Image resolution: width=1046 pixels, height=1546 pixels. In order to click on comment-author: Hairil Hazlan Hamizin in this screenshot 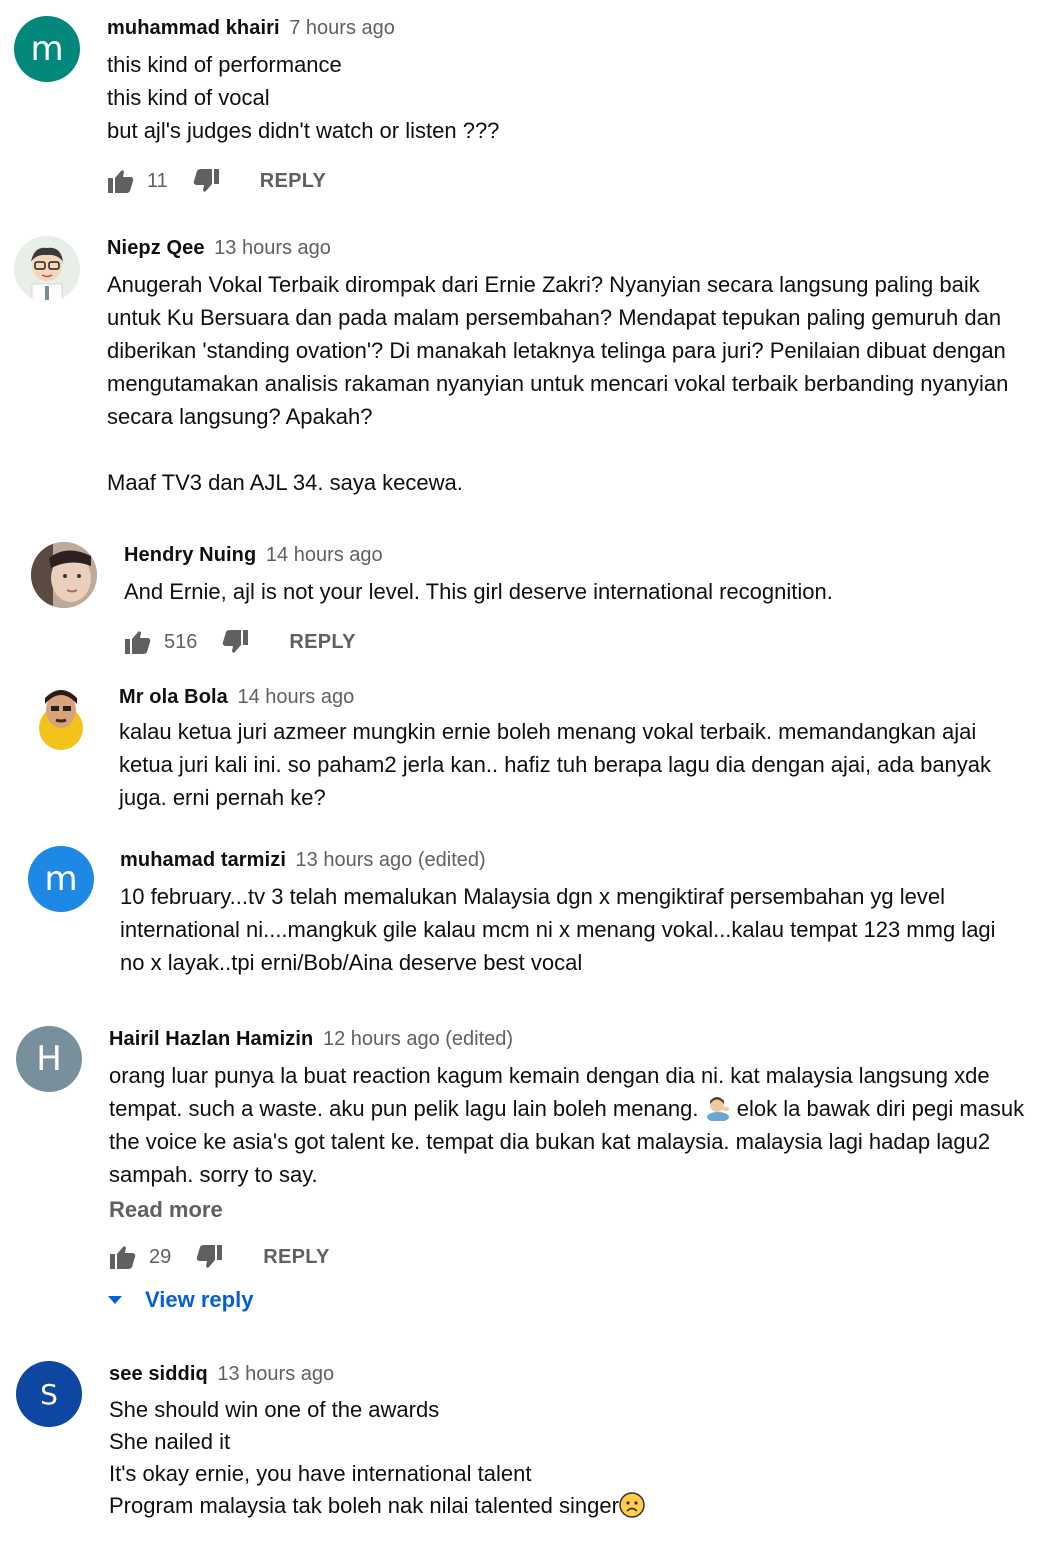, I will do `click(211, 1039)`.